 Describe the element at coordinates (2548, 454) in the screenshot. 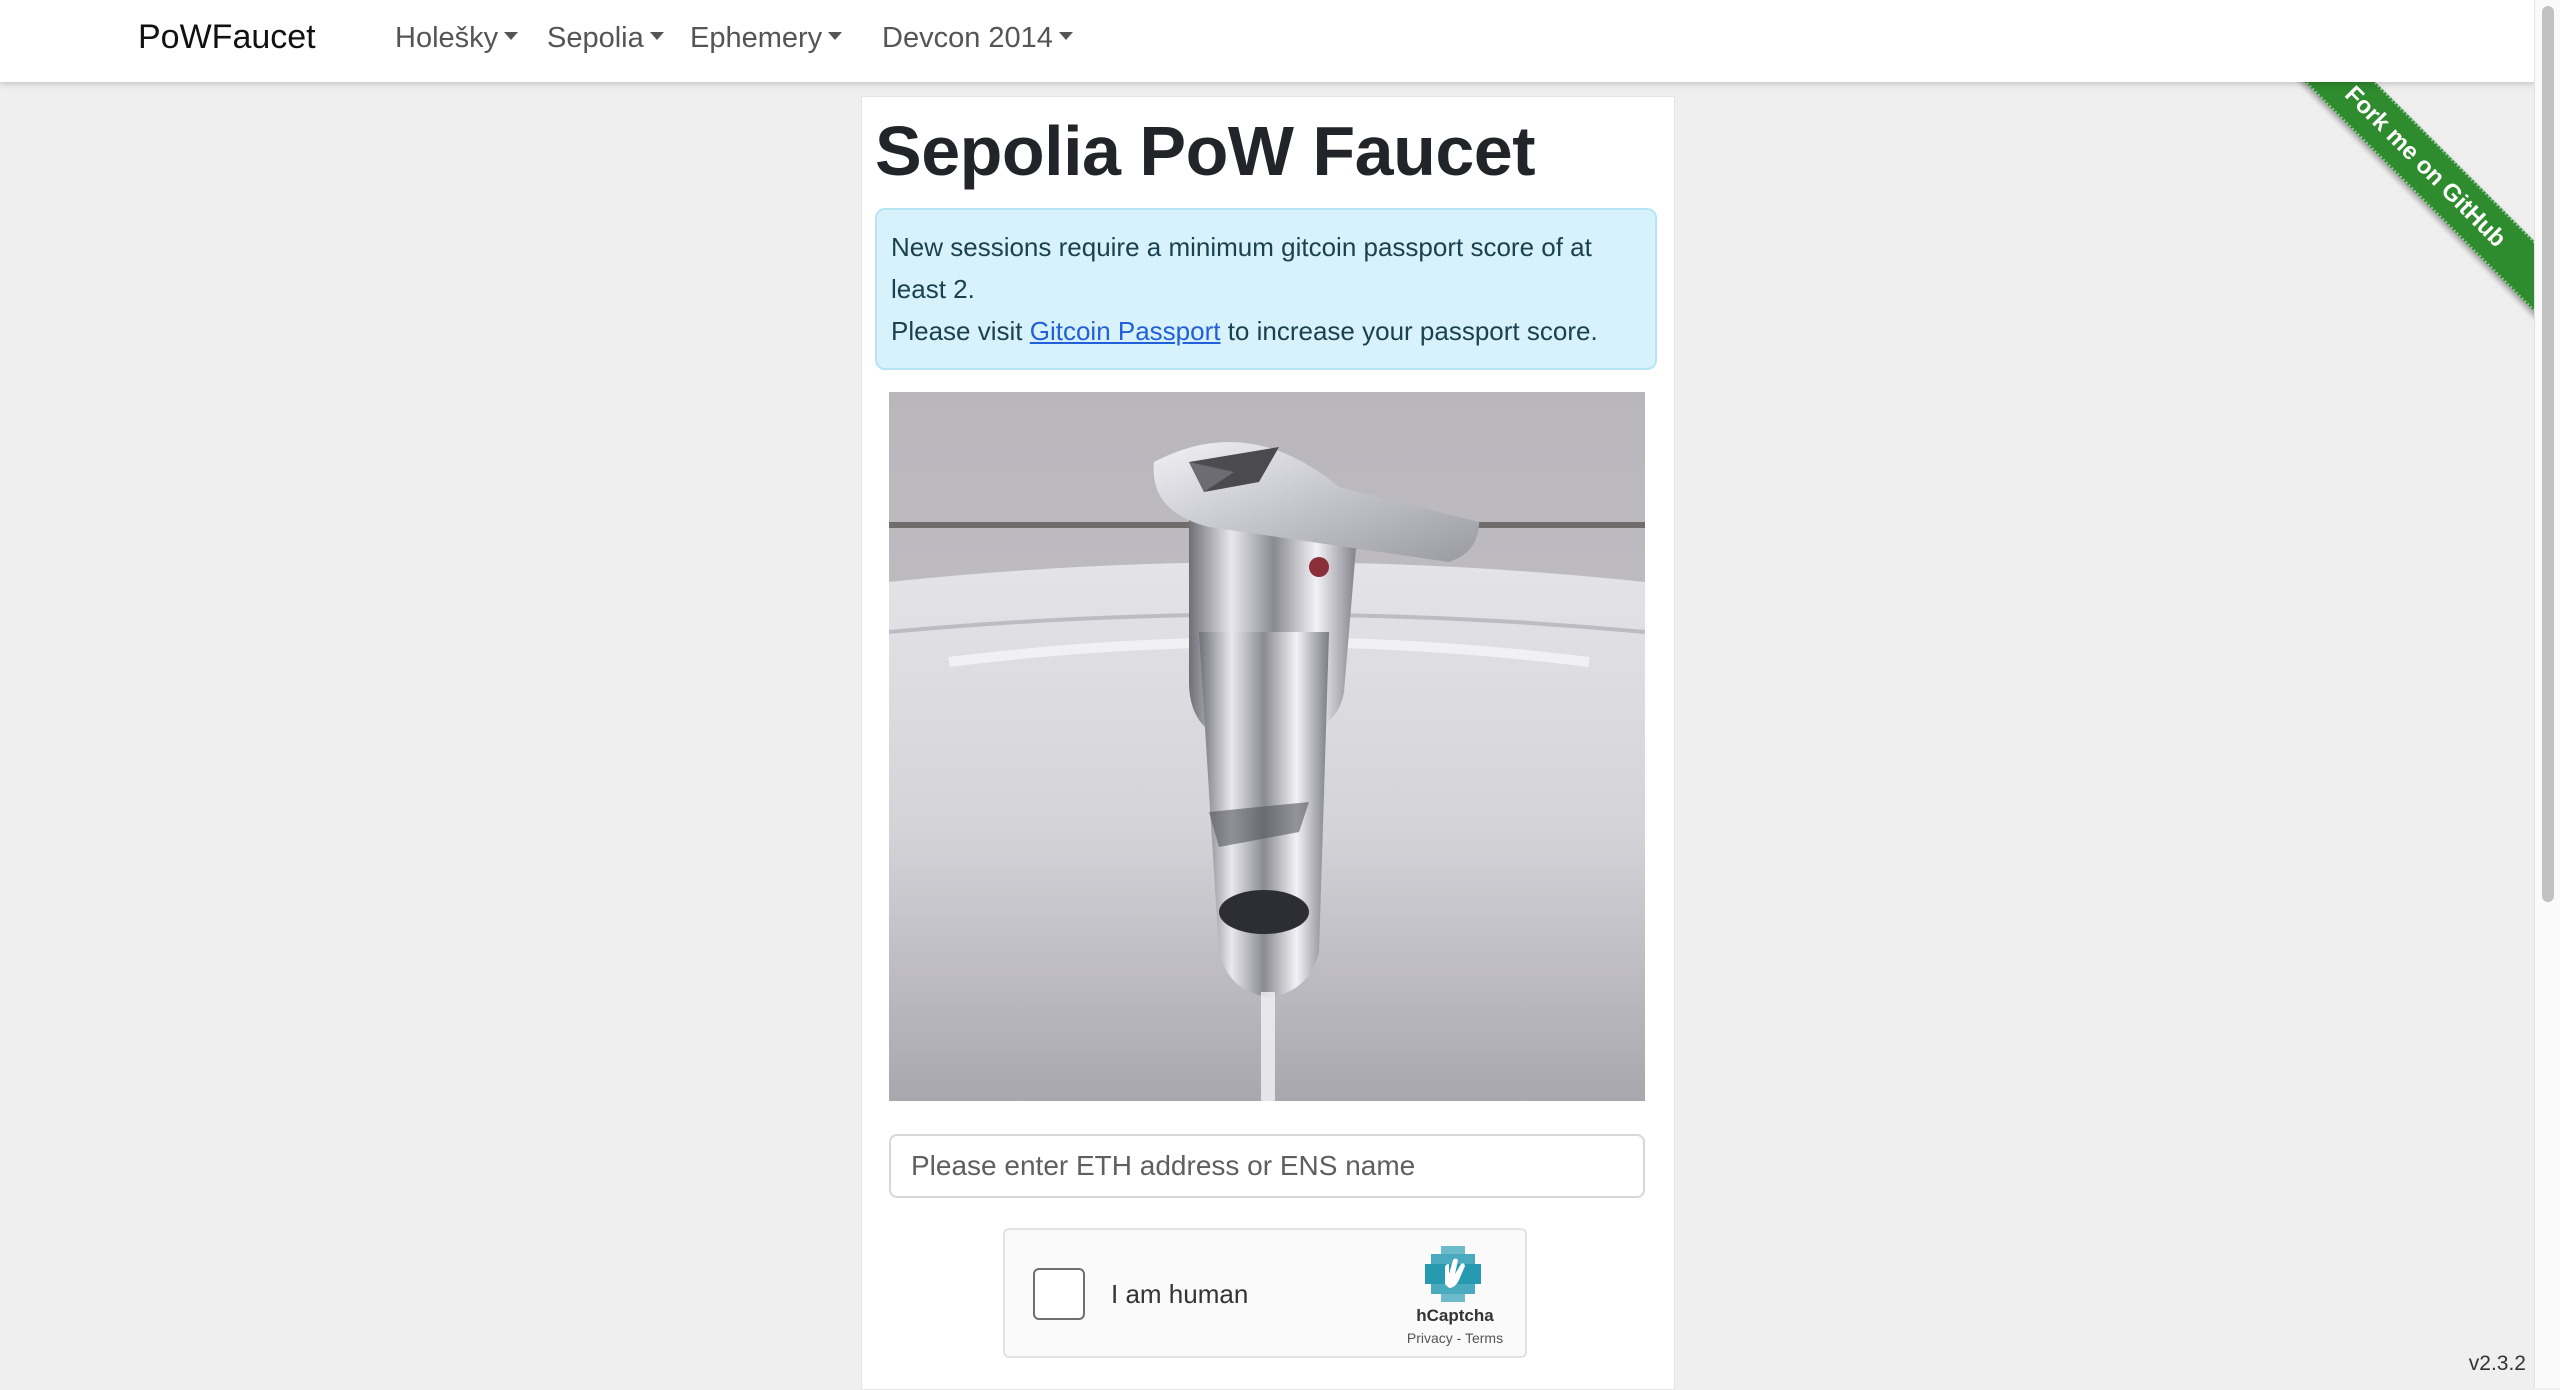

I see `scrollbar-thumb` at that location.